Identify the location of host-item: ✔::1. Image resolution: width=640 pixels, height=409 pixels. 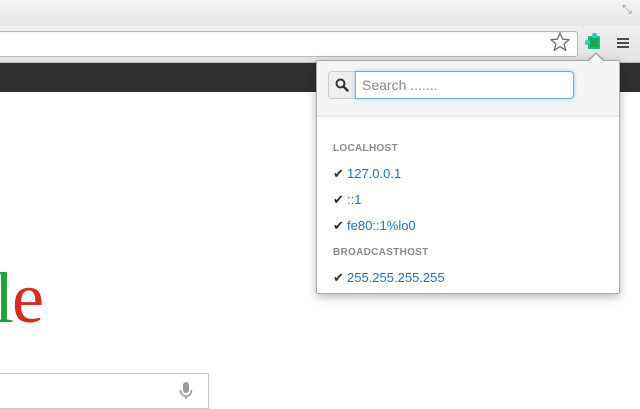
(347, 200).